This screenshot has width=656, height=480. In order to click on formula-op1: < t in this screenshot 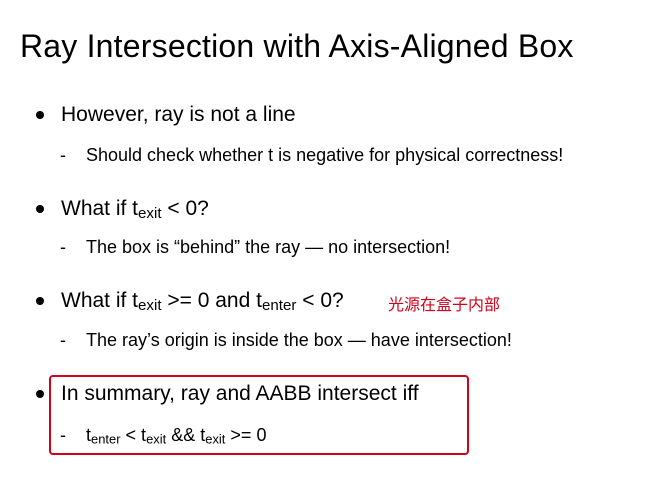, I will do `click(133, 435)`.